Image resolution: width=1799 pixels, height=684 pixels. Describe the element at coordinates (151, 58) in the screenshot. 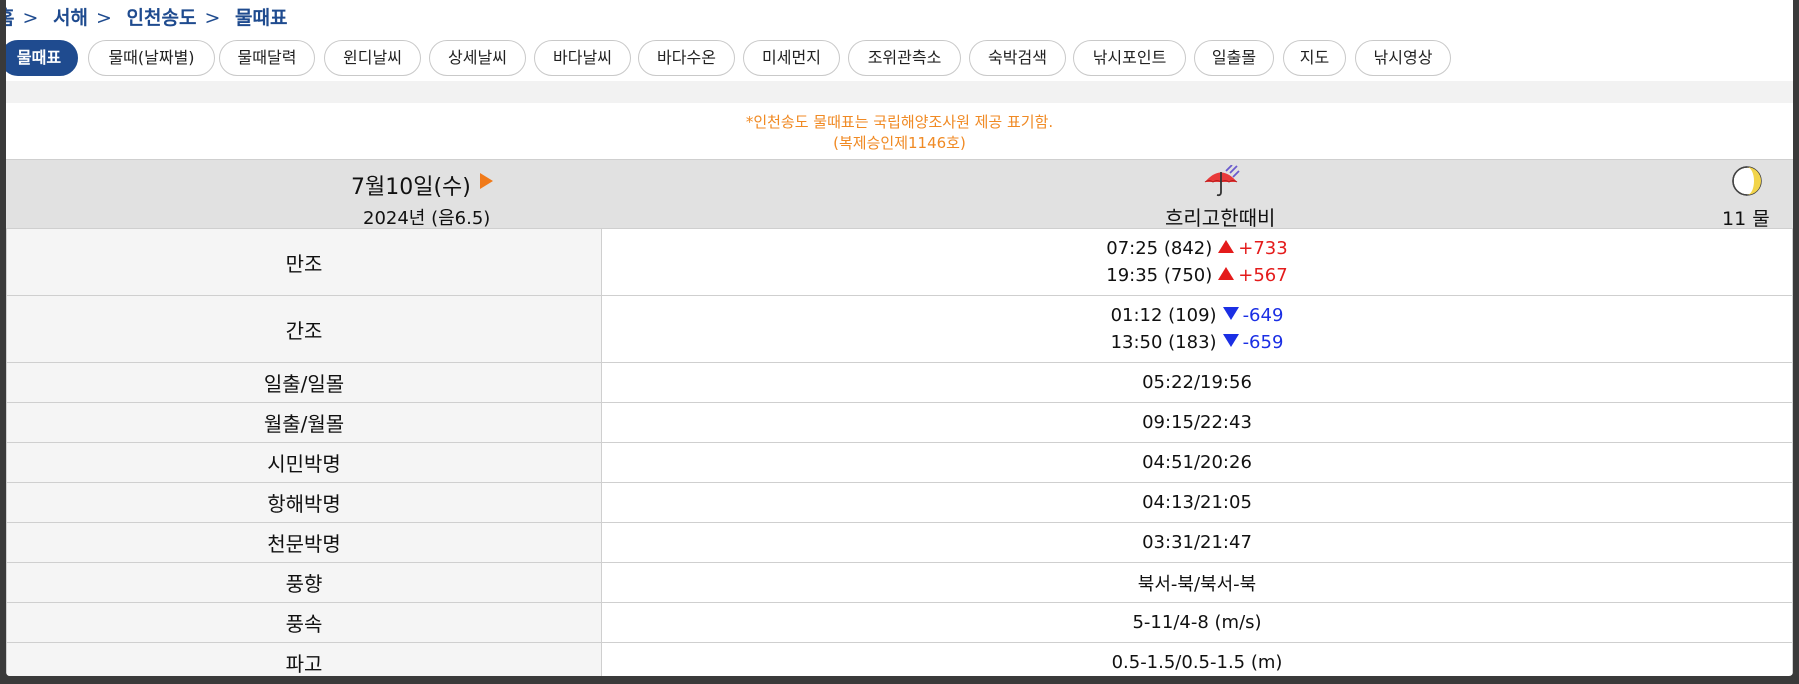

I see `tab-tide-by-date: 물때(날짜별)` at that location.